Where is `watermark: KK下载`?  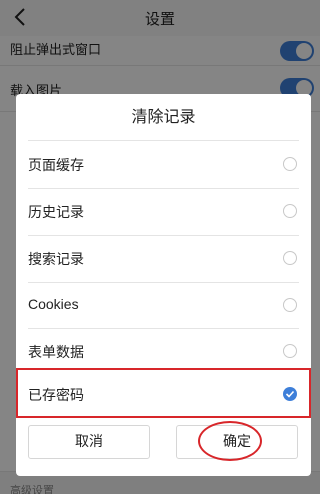 watermark: KK下载 is located at coordinates (276, 468).